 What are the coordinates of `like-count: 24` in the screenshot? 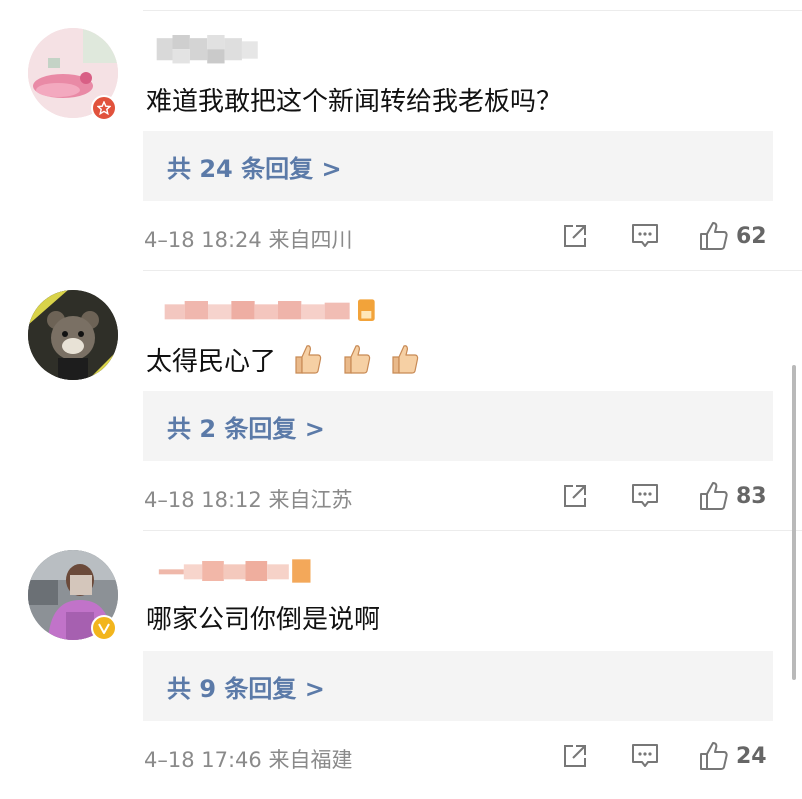 It's located at (751, 756).